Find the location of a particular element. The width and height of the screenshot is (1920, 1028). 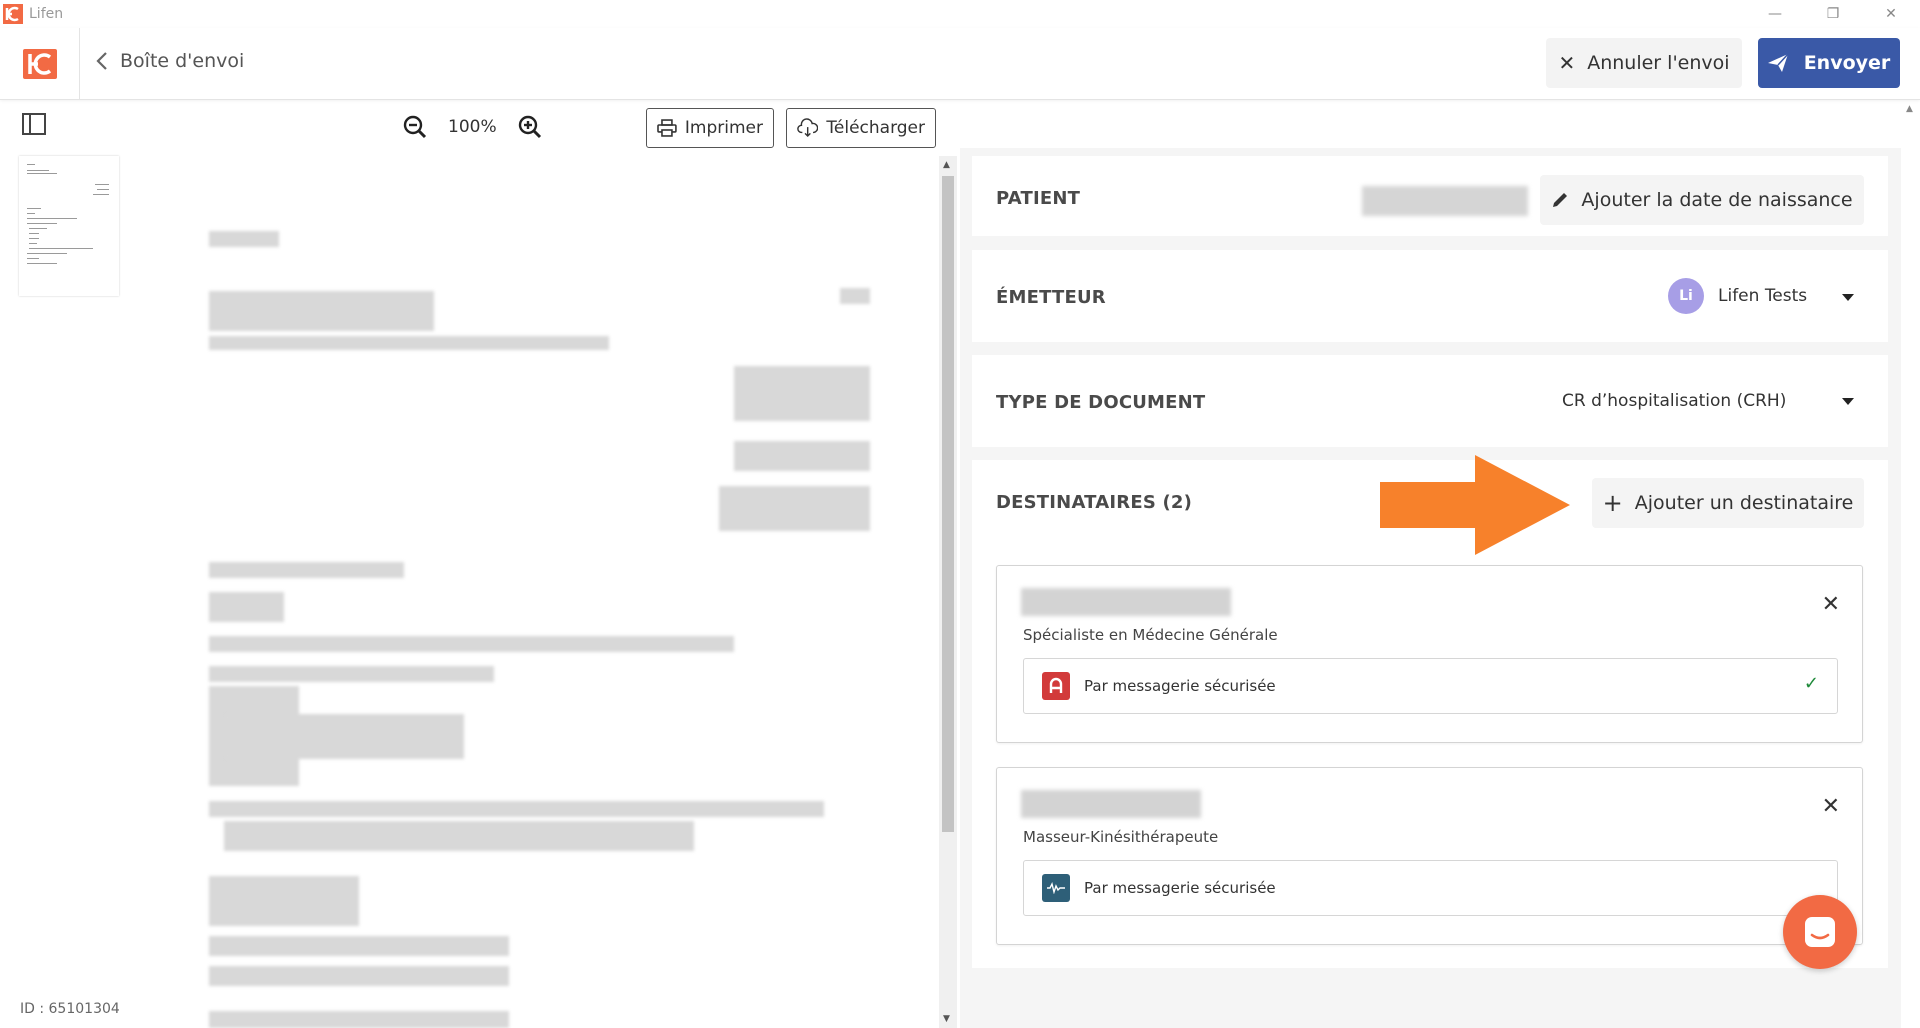

cancel-send-button: ✕ Annuler l'envoi is located at coordinates (1644, 63).